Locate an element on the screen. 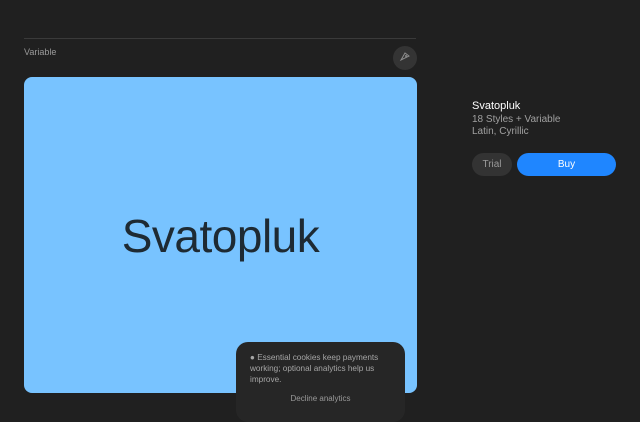 This screenshot has height=422, width=640. pen-nib-icon is located at coordinates (405, 58).